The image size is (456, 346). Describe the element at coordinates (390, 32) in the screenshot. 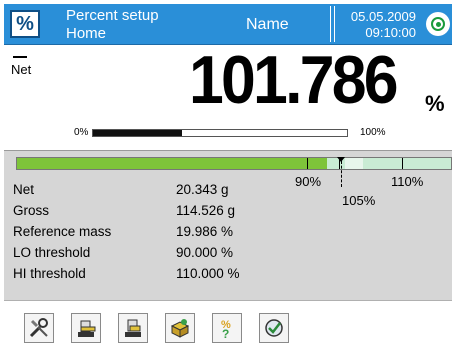

I see `time-text: 09:10:00` at that location.